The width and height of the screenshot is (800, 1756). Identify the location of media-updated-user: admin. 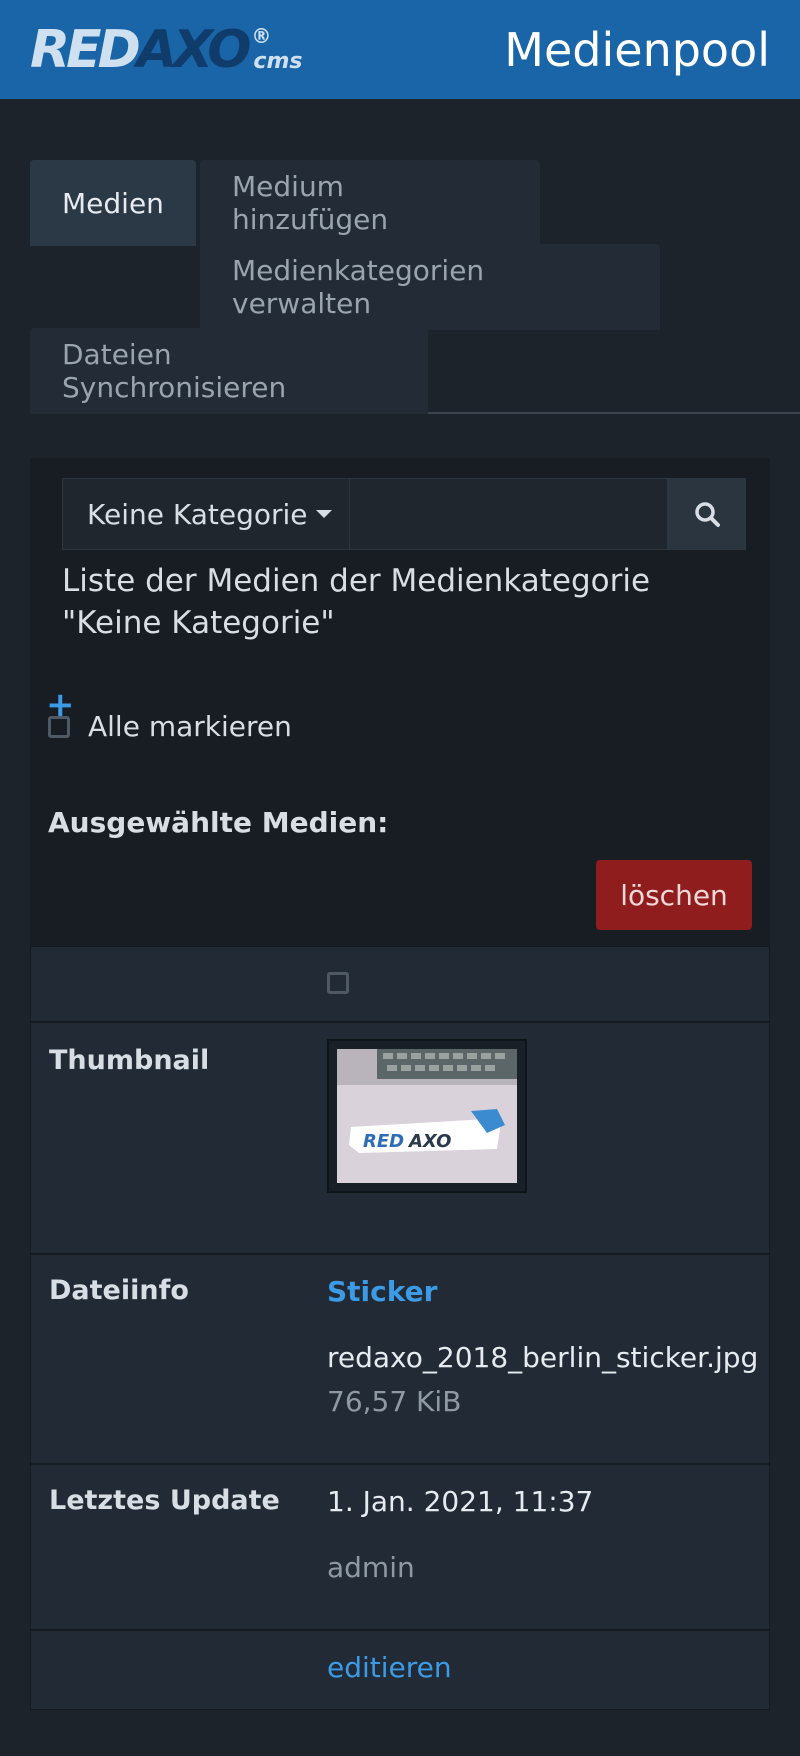
(371, 1567).